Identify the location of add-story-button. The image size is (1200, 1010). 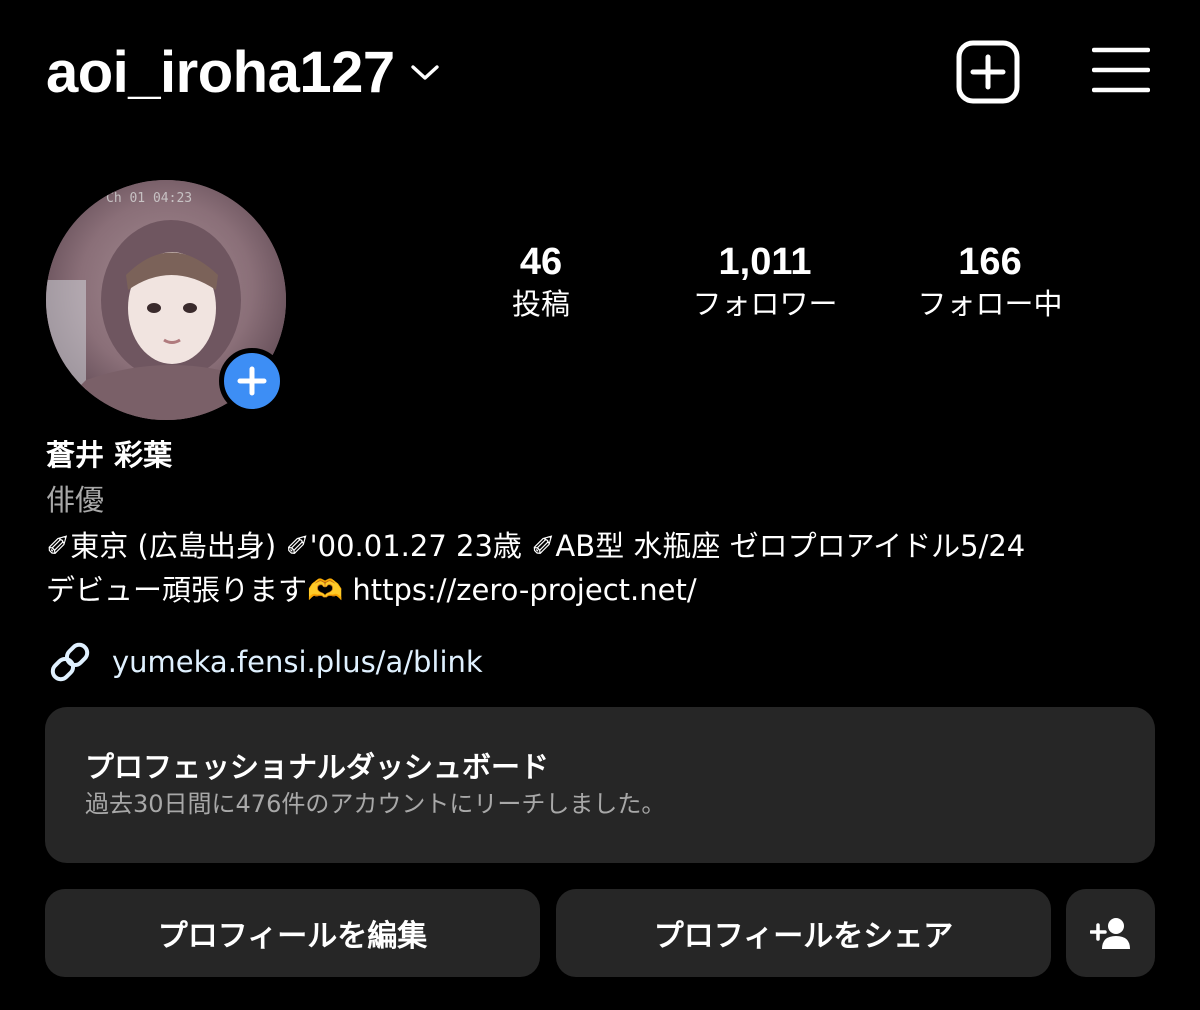
(252, 381).